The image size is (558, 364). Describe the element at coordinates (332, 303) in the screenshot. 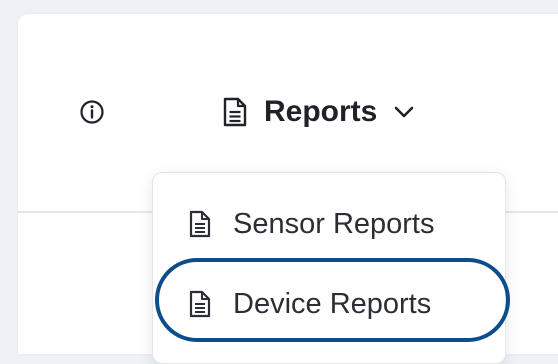

I see `menu-item-label: Device Reports` at that location.